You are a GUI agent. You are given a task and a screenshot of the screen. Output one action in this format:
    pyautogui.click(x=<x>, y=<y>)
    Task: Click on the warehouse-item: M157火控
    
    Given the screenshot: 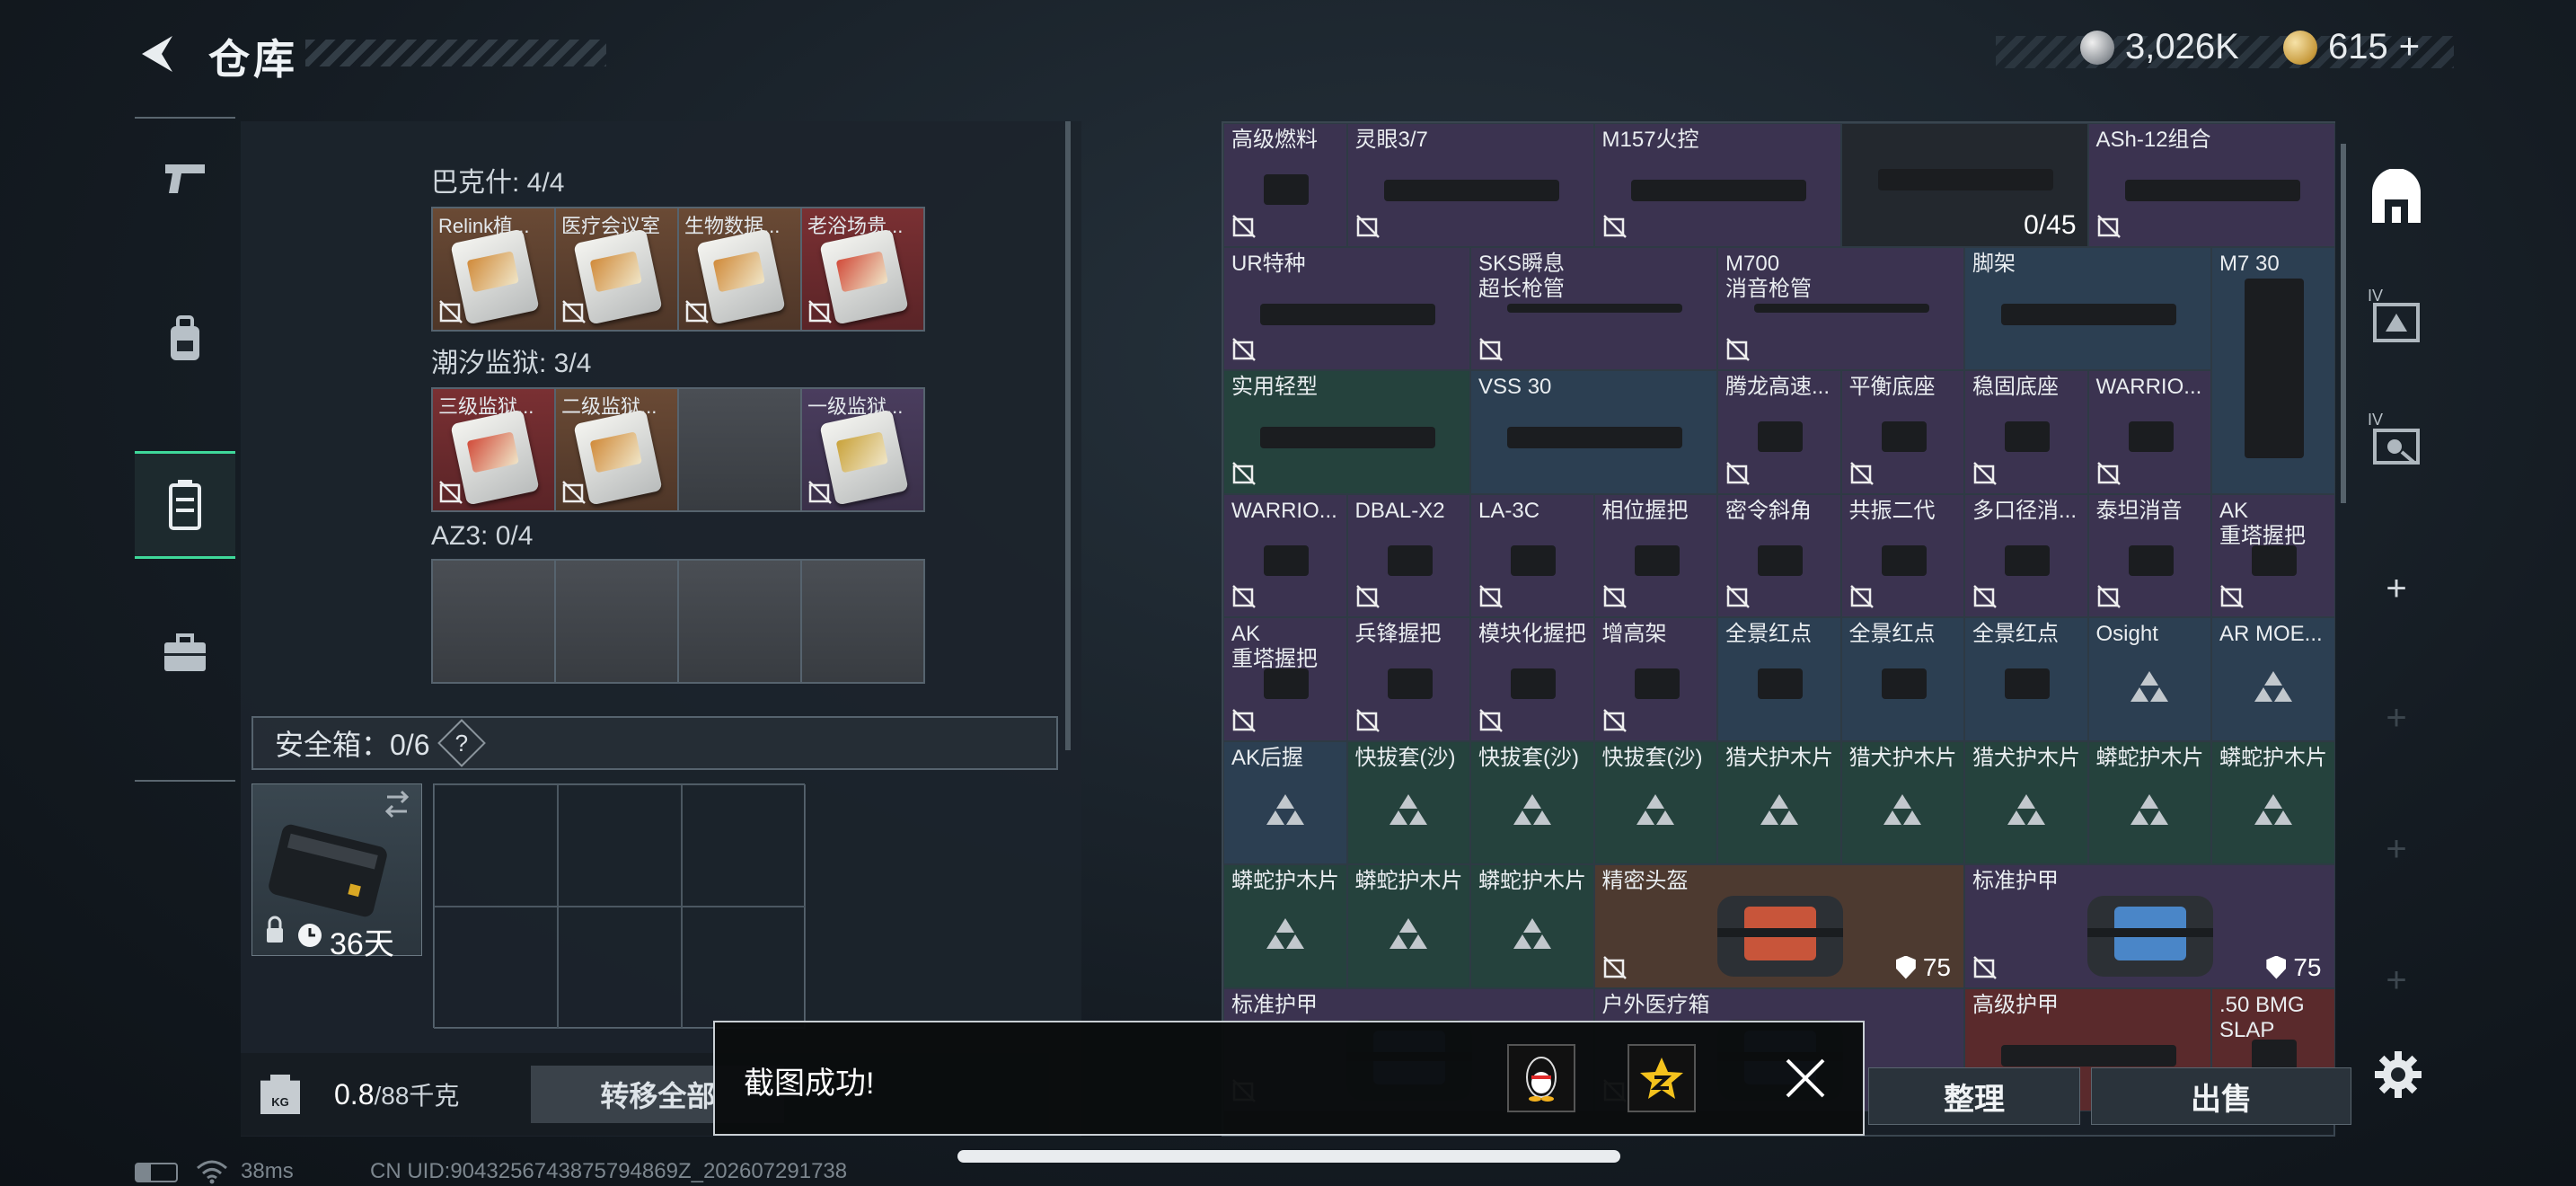 What is the action you would take?
    pyautogui.click(x=1717, y=185)
    